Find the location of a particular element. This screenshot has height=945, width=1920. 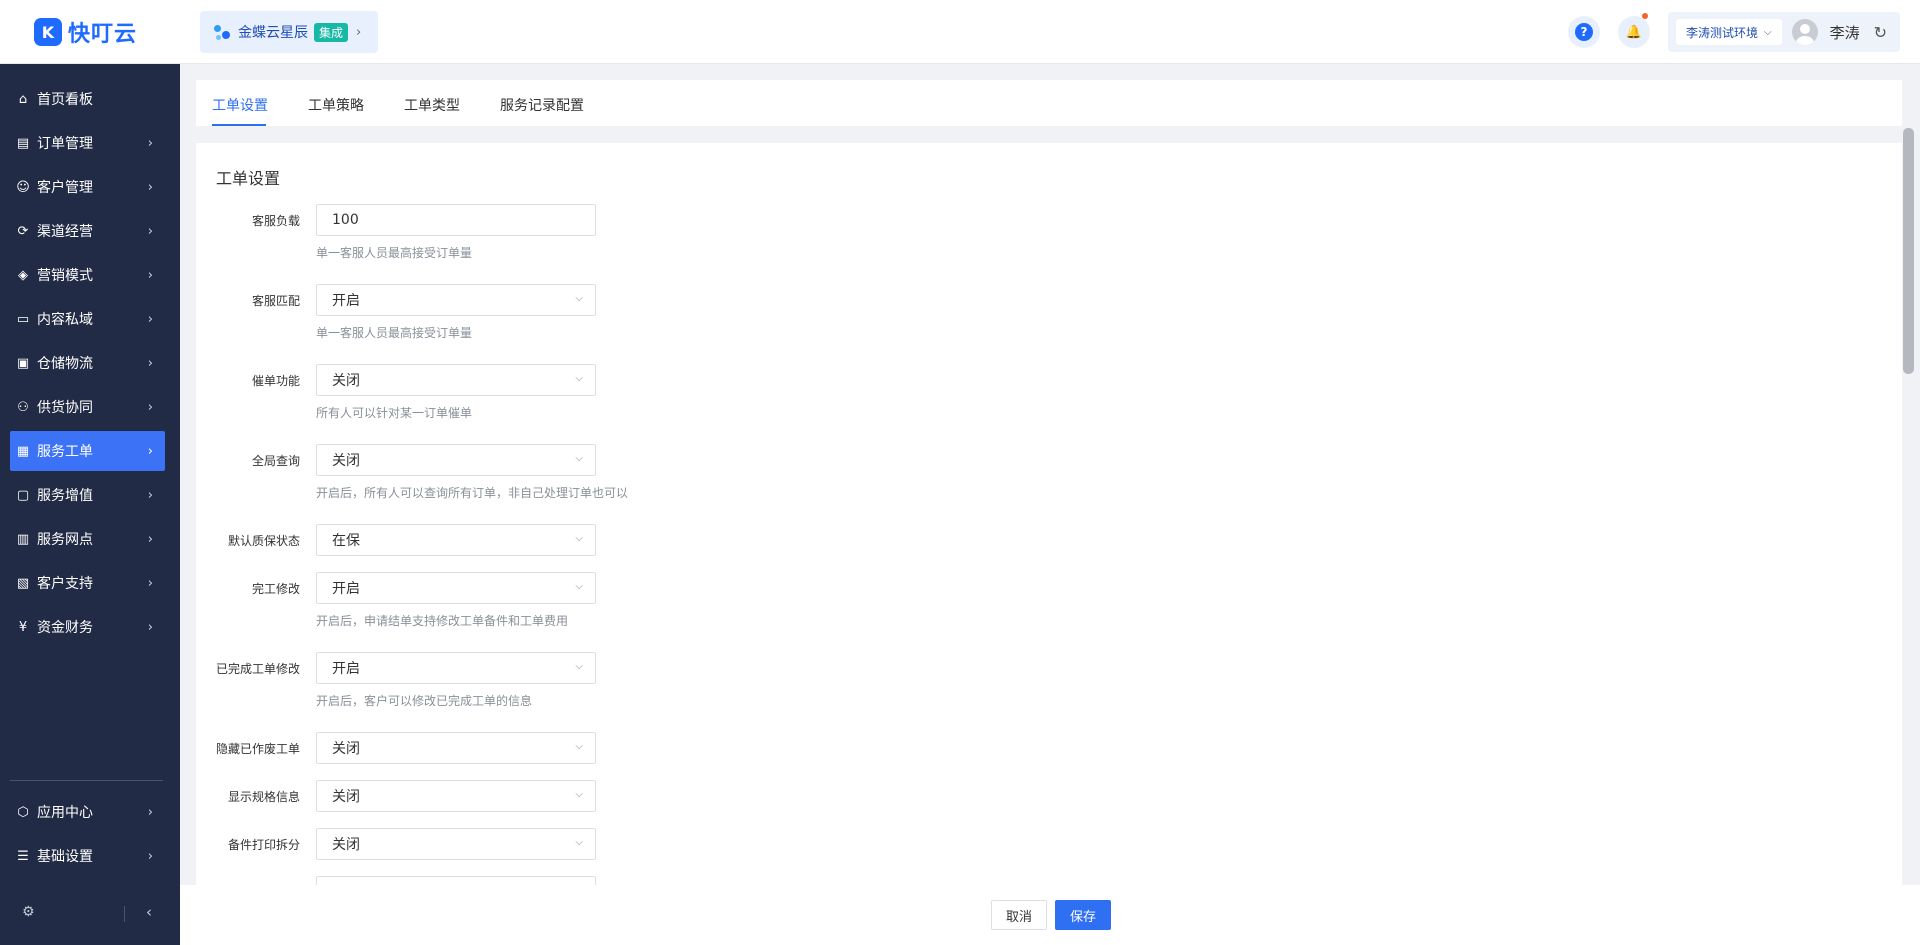

show-spec-select: 关闭 ⌵ is located at coordinates (456, 796).